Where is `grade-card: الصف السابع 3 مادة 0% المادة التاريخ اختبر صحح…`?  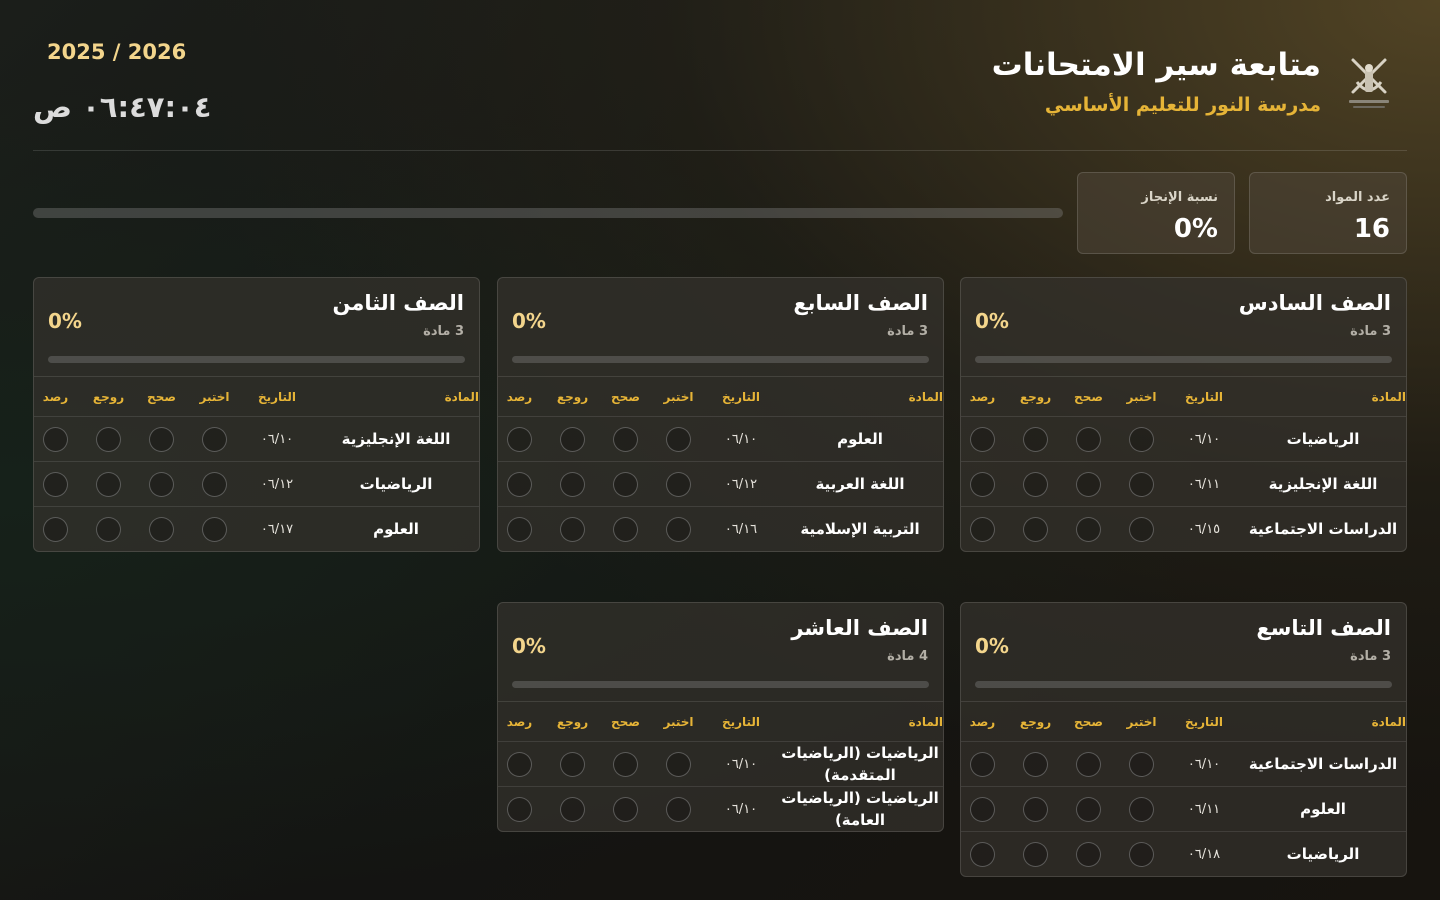 grade-card: الصف السابع 3 مادة 0% المادة التاريخ اختبر صحح… is located at coordinates (720, 414).